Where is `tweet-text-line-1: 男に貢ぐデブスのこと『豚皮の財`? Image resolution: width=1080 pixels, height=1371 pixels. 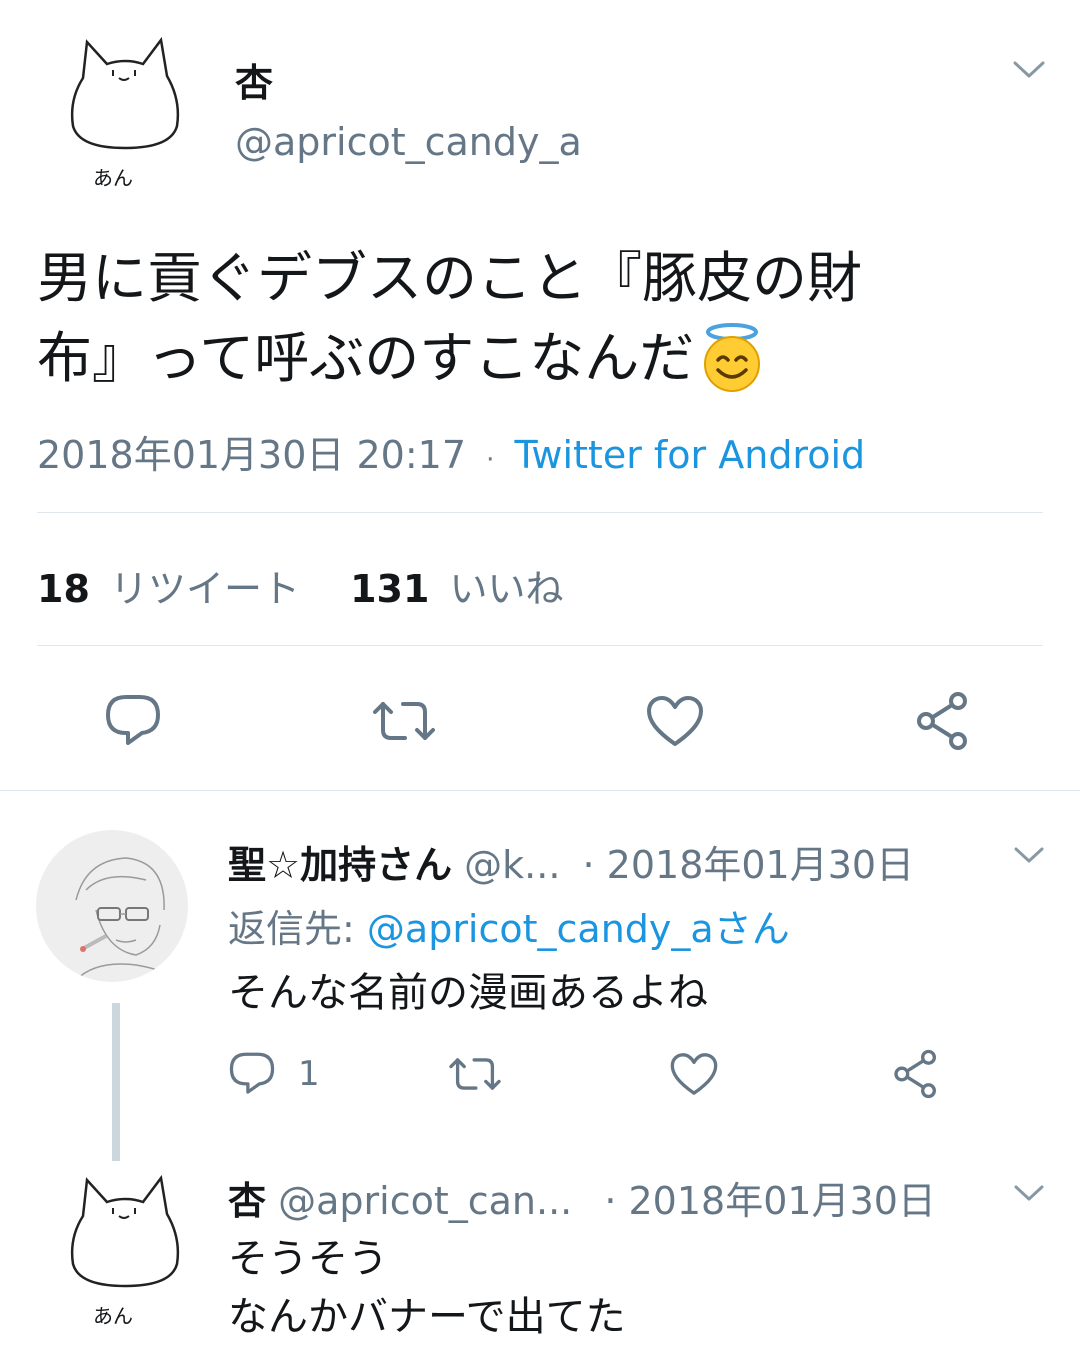 tweet-text-line-1: 男に貢ぐデブスのこと『豚皮の財 is located at coordinates (450, 278).